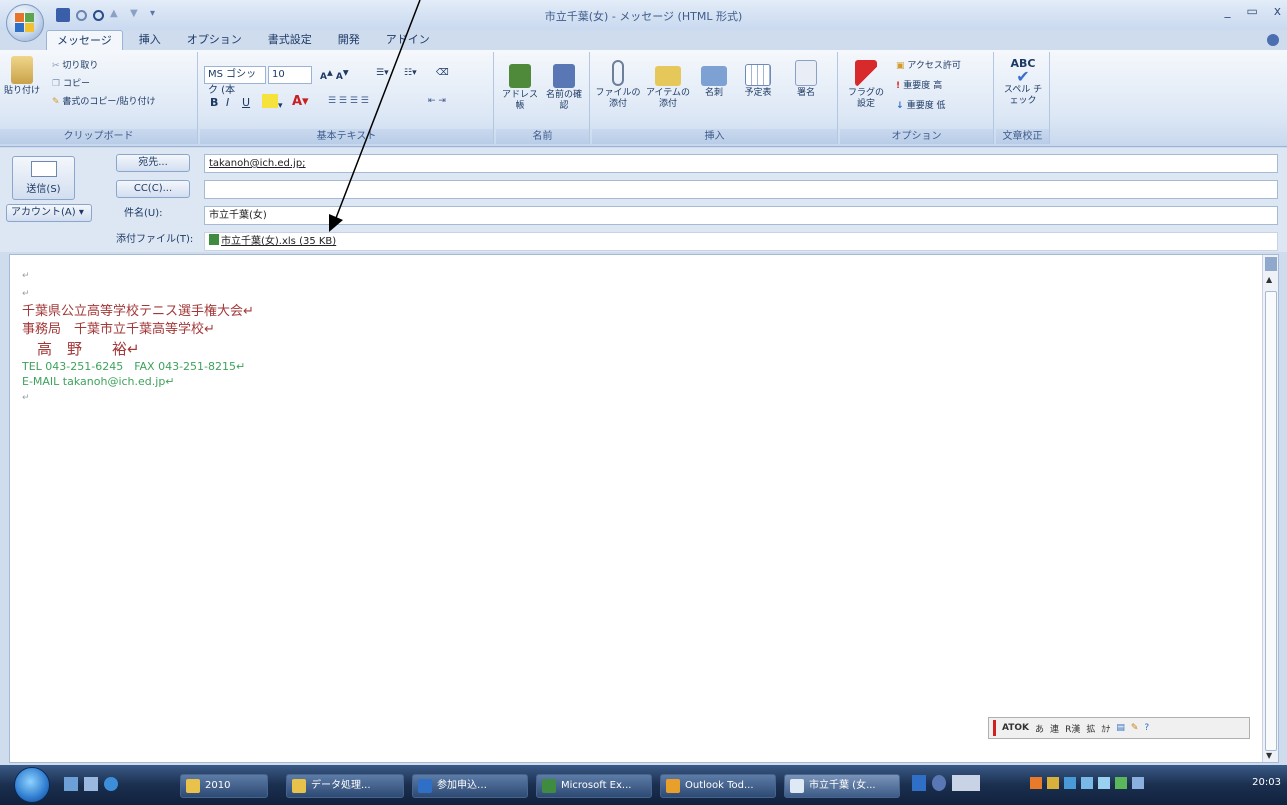 The image size is (1287, 805). I want to click on tab-format-text: 書式設定, so click(290, 40).